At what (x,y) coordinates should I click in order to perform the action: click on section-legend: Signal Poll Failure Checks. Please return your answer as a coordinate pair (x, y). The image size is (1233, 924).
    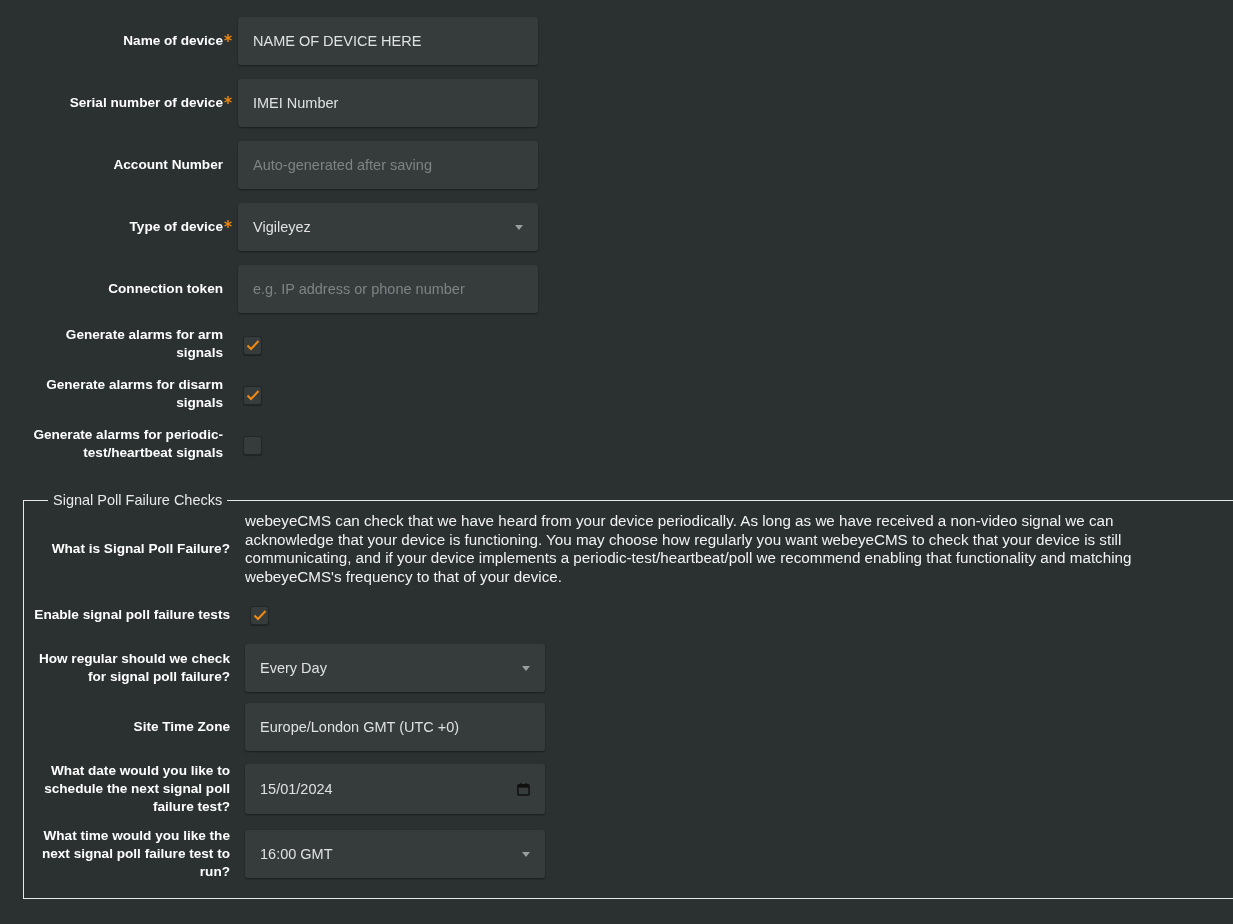
    Looking at the image, I should click on (138, 500).